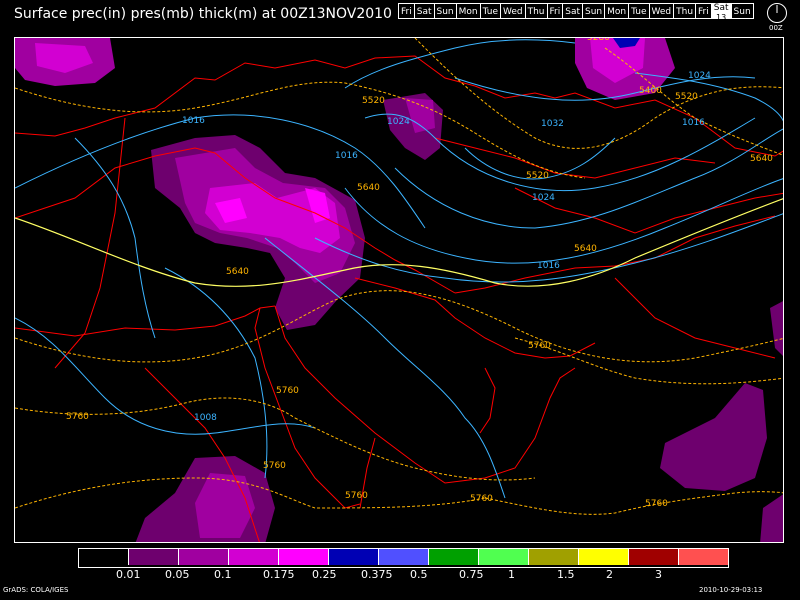 This screenshot has width=800, height=600. What do you see at coordinates (36, 590) in the screenshot?
I see `credit-text: GrADS: COLA/IGES` at bounding box center [36, 590].